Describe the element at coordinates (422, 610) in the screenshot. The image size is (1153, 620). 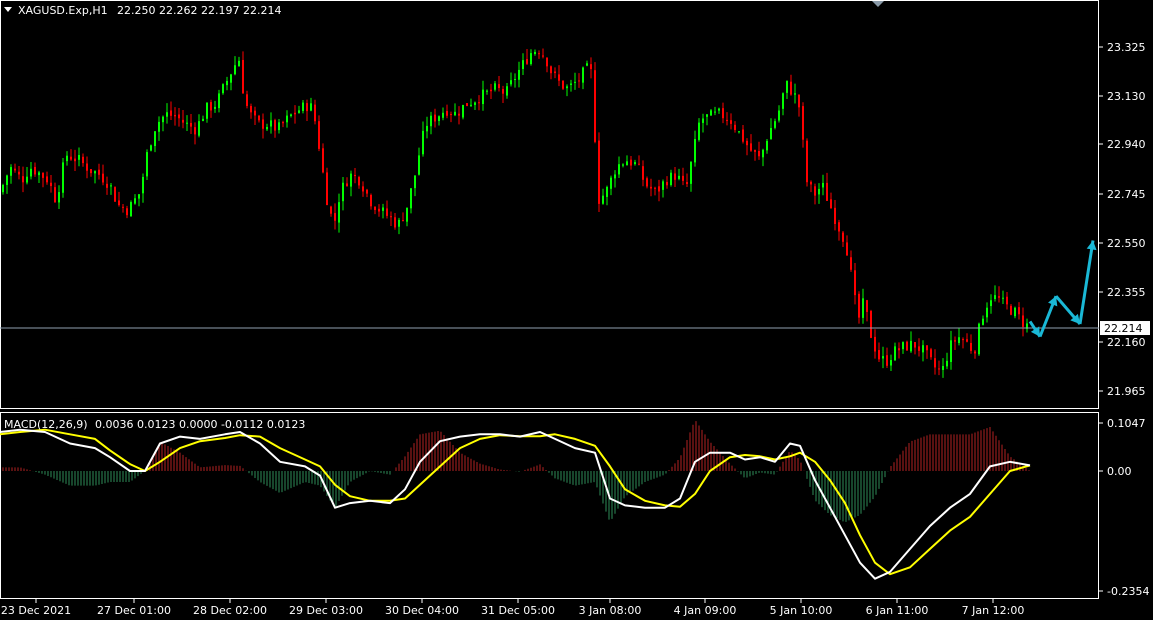
I see `time-tick-label: 30 Dec 04:00` at that location.